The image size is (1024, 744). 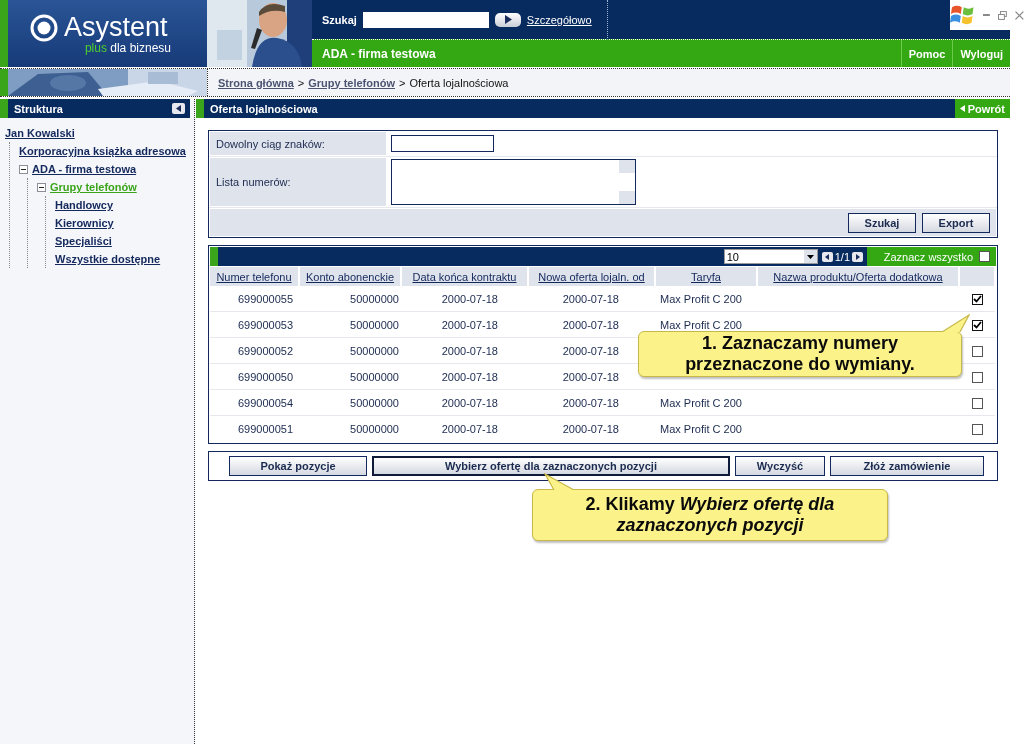 I want to click on breadcrumb-link: Strona główna, so click(x=256, y=82).